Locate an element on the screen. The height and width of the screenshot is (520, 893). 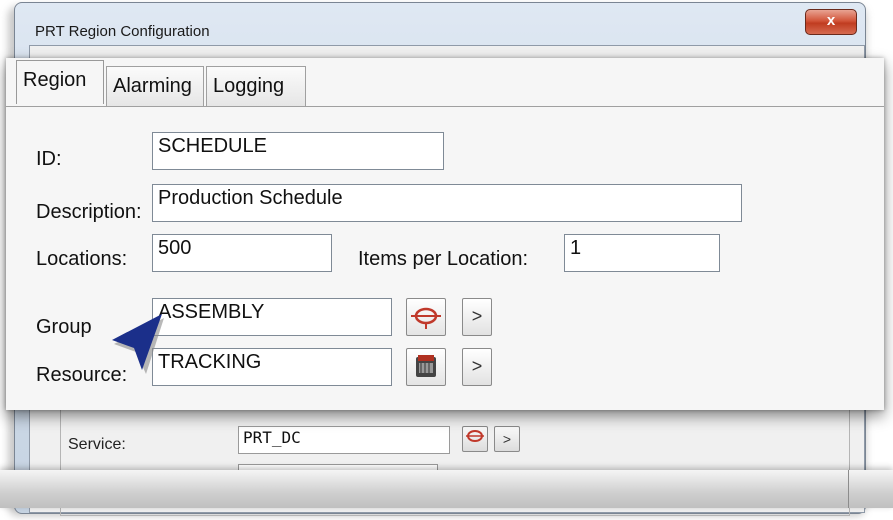
tab-alarming: Alarming is located at coordinates (155, 86).